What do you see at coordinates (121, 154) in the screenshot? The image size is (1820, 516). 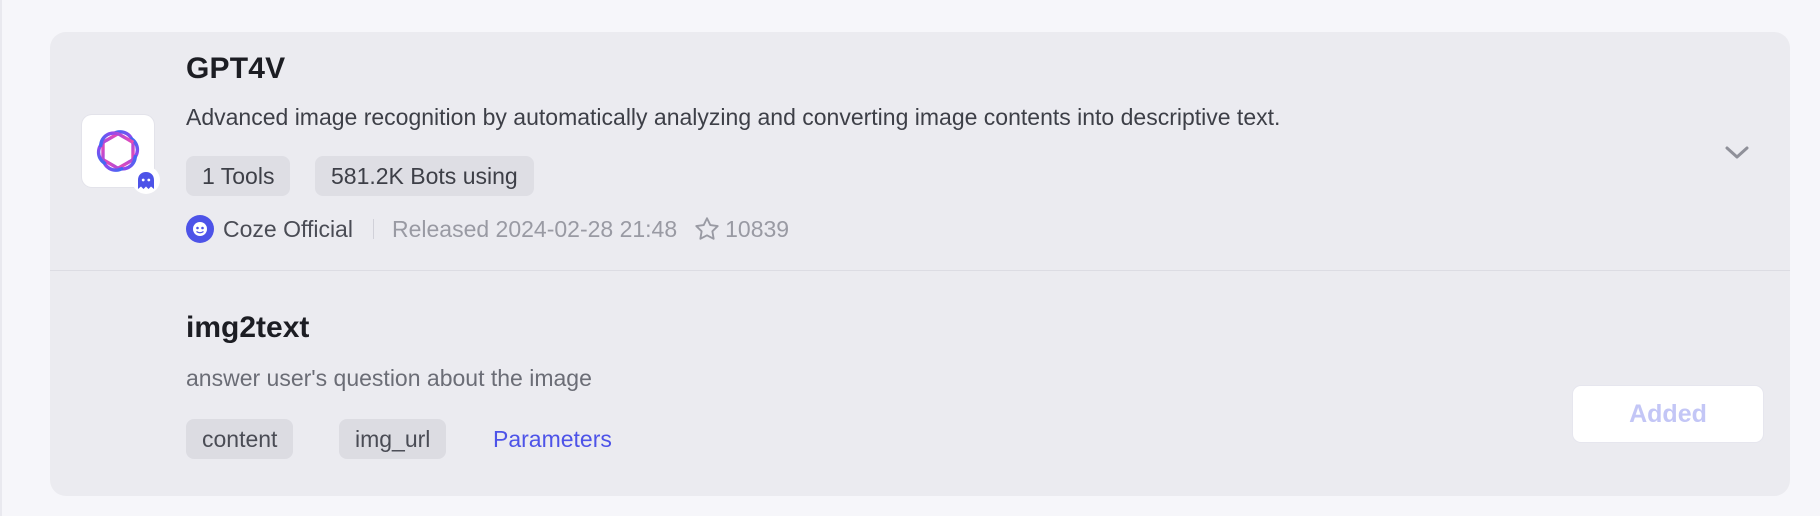 I see `plugin-icon` at bounding box center [121, 154].